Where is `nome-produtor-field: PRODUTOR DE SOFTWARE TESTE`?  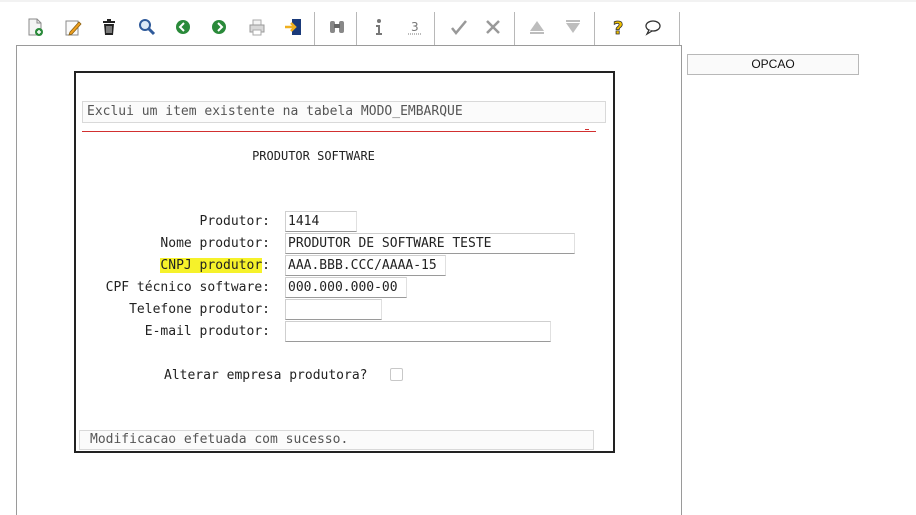 nome-produtor-field: PRODUTOR DE SOFTWARE TESTE is located at coordinates (430, 243).